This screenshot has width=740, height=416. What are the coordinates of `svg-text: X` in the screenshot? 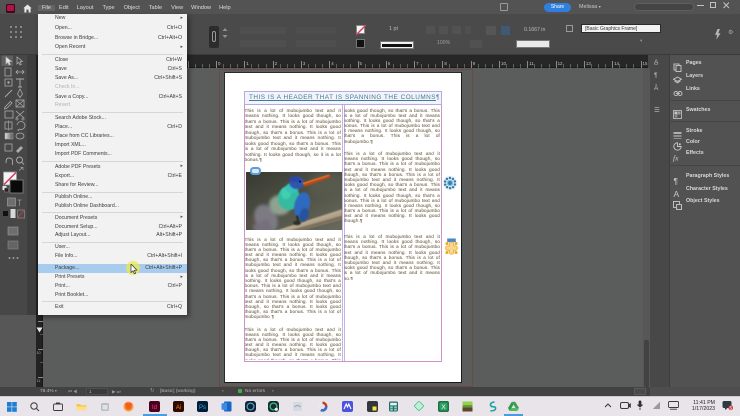 It's located at (443, 407).